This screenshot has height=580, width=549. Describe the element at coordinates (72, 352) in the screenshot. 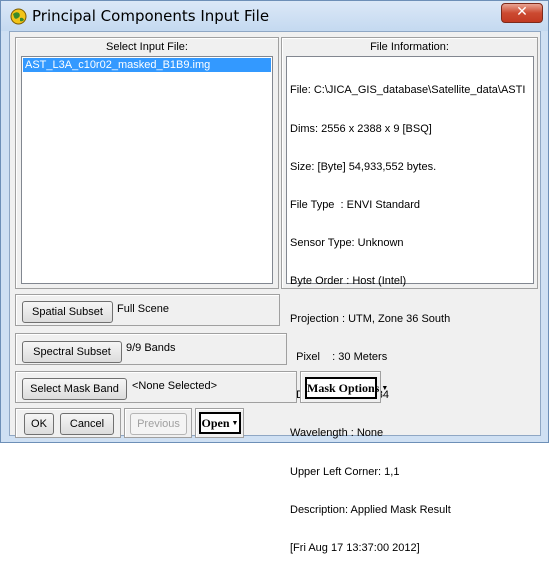

I see `spectral-subset-button: Spectral Subset` at that location.